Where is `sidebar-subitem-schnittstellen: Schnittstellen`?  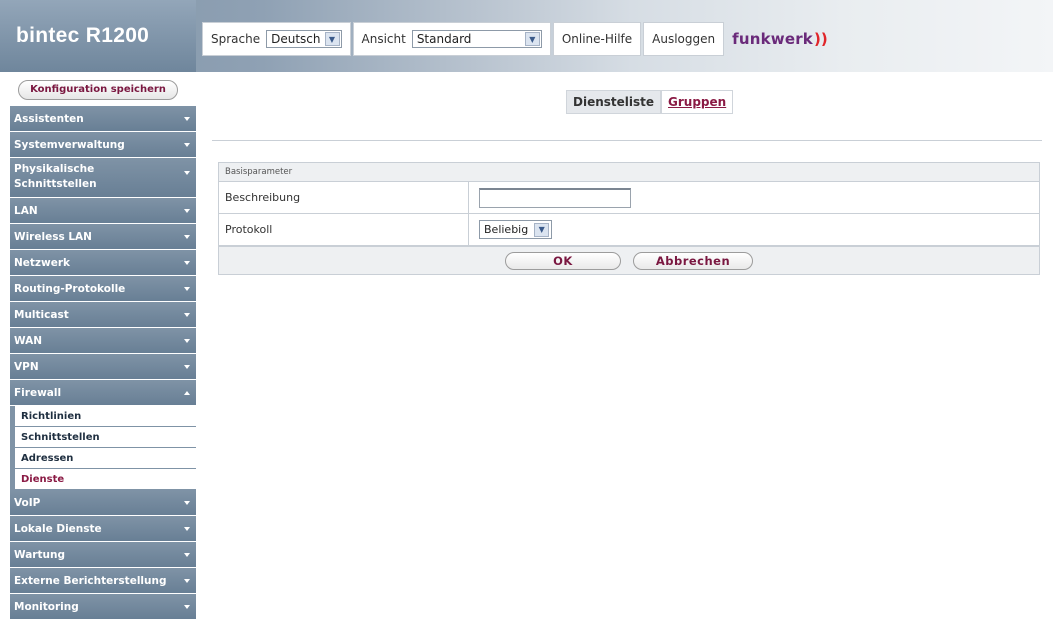 sidebar-subitem-schnittstellen: Schnittstellen is located at coordinates (103, 437).